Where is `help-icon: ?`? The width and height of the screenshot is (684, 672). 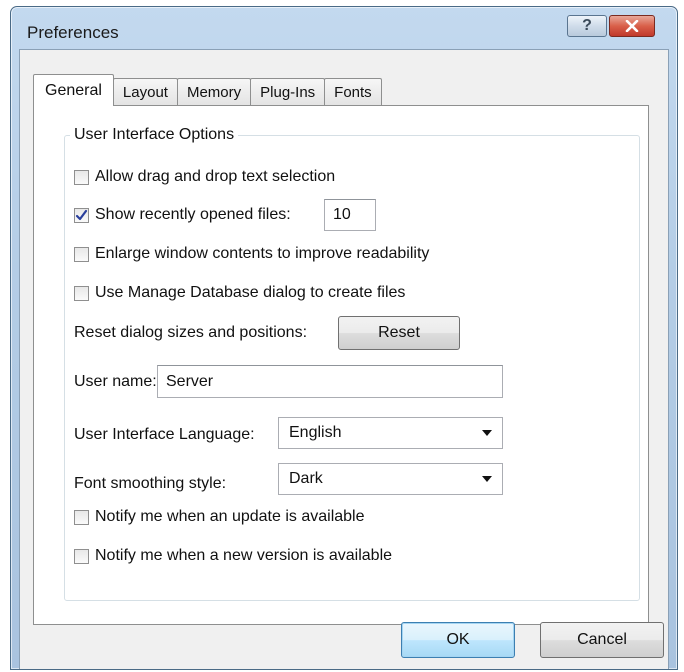
help-icon: ? is located at coordinates (587, 25).